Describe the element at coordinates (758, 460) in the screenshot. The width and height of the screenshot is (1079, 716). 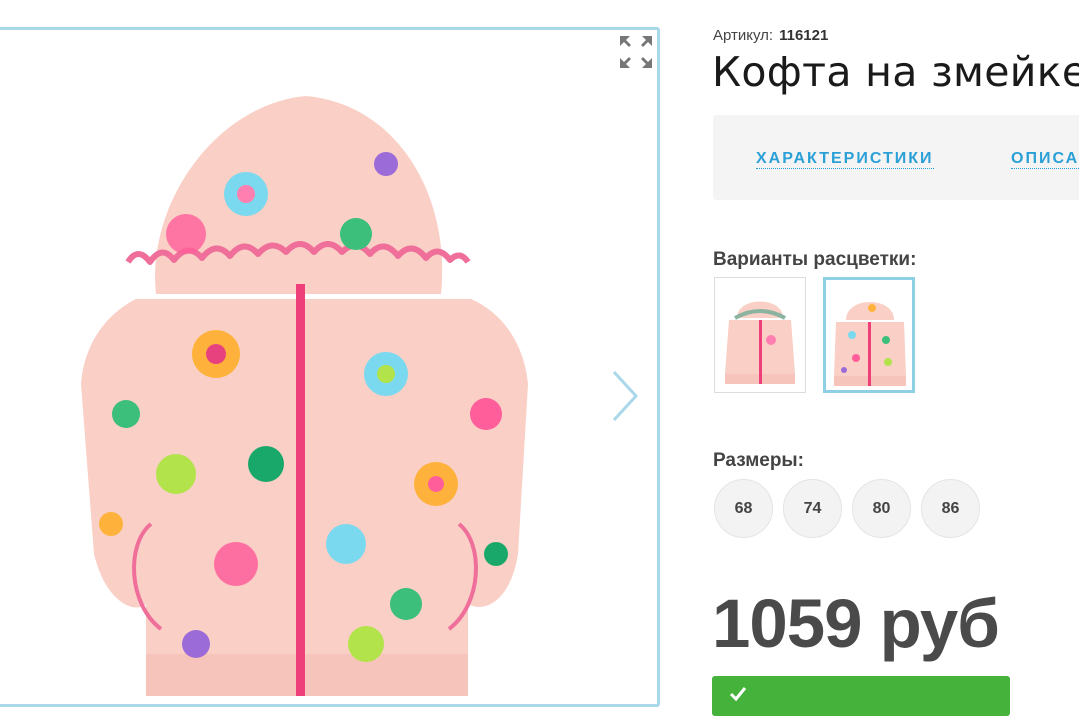
I see `sizes-label: Размеры:` at that location.